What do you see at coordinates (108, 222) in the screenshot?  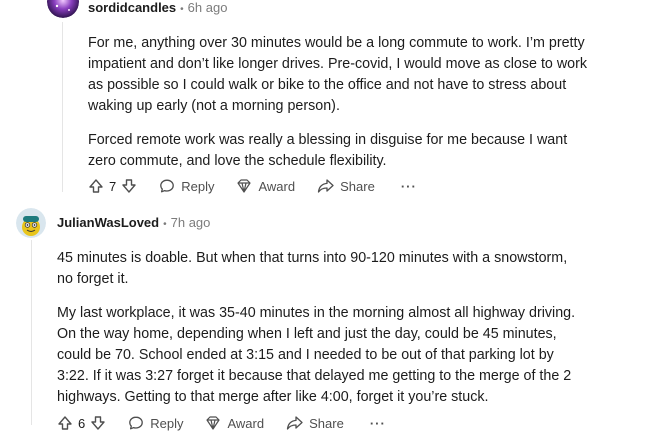 I see `username: JulianWasLoved` at bounding box center [108, 222].